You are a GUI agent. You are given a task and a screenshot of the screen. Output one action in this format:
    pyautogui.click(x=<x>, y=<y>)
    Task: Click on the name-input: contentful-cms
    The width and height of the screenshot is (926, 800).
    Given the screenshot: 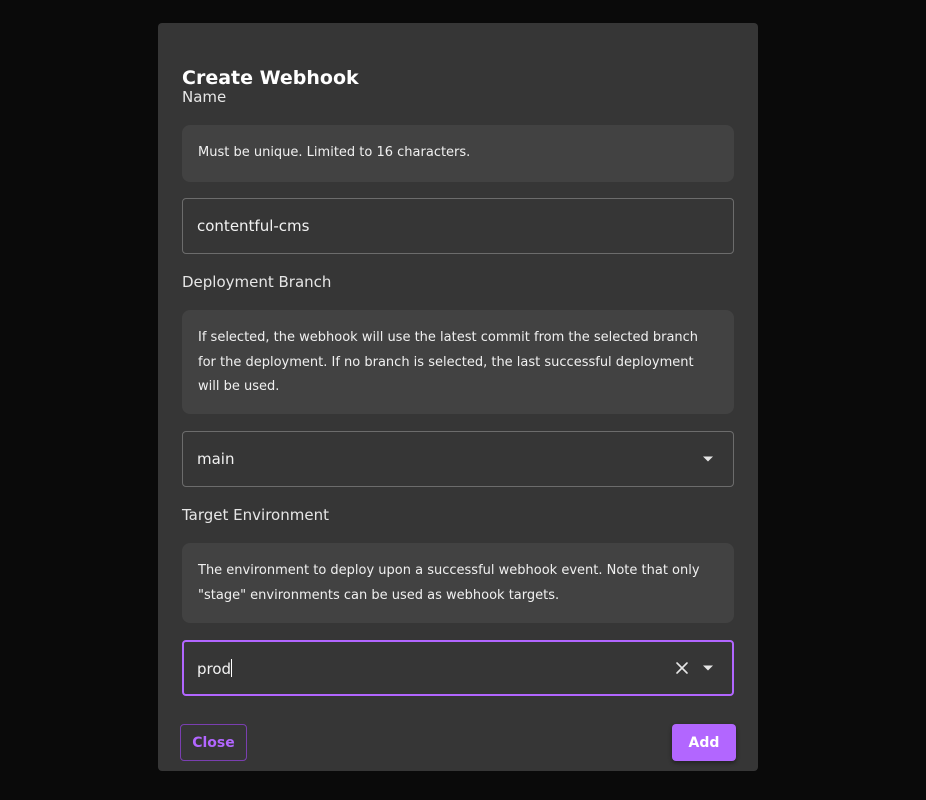 What is the action you would take?
    pyautogui.click(x=458, y=226)
    